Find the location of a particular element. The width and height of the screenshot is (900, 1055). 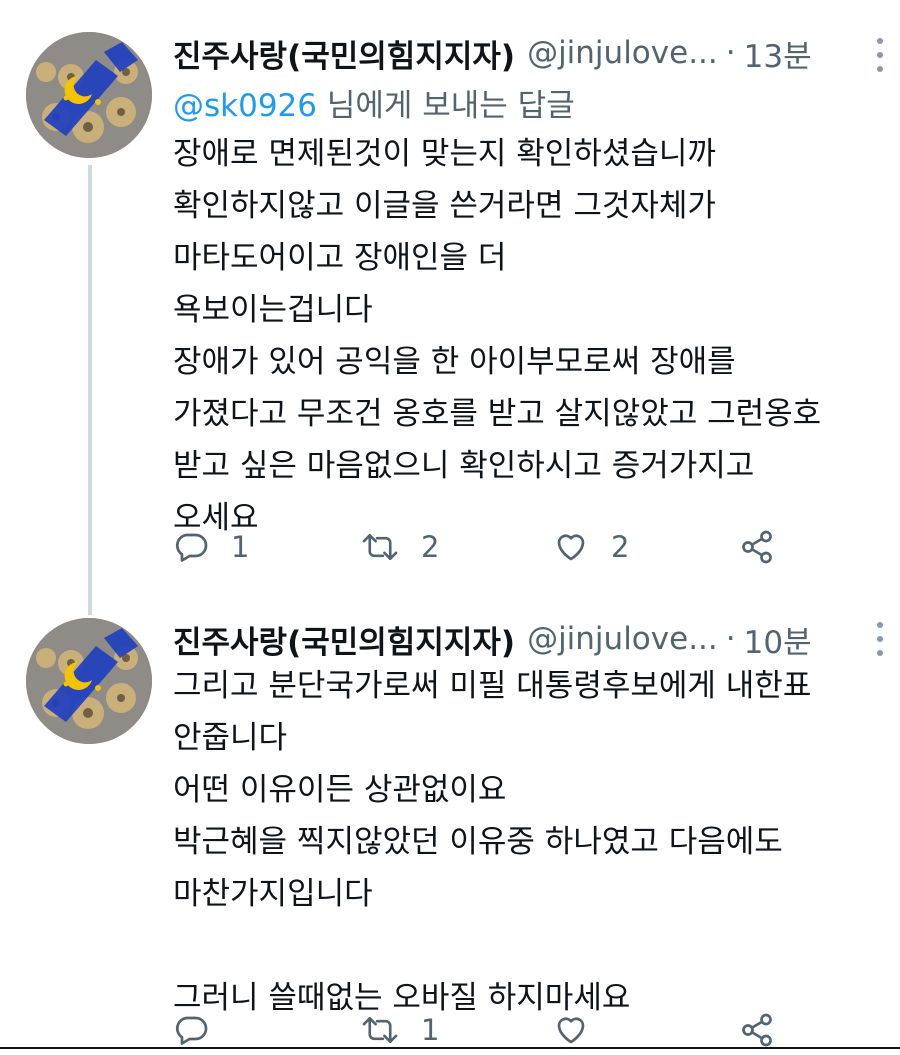

thread-line is located at coordinates (90, 390).